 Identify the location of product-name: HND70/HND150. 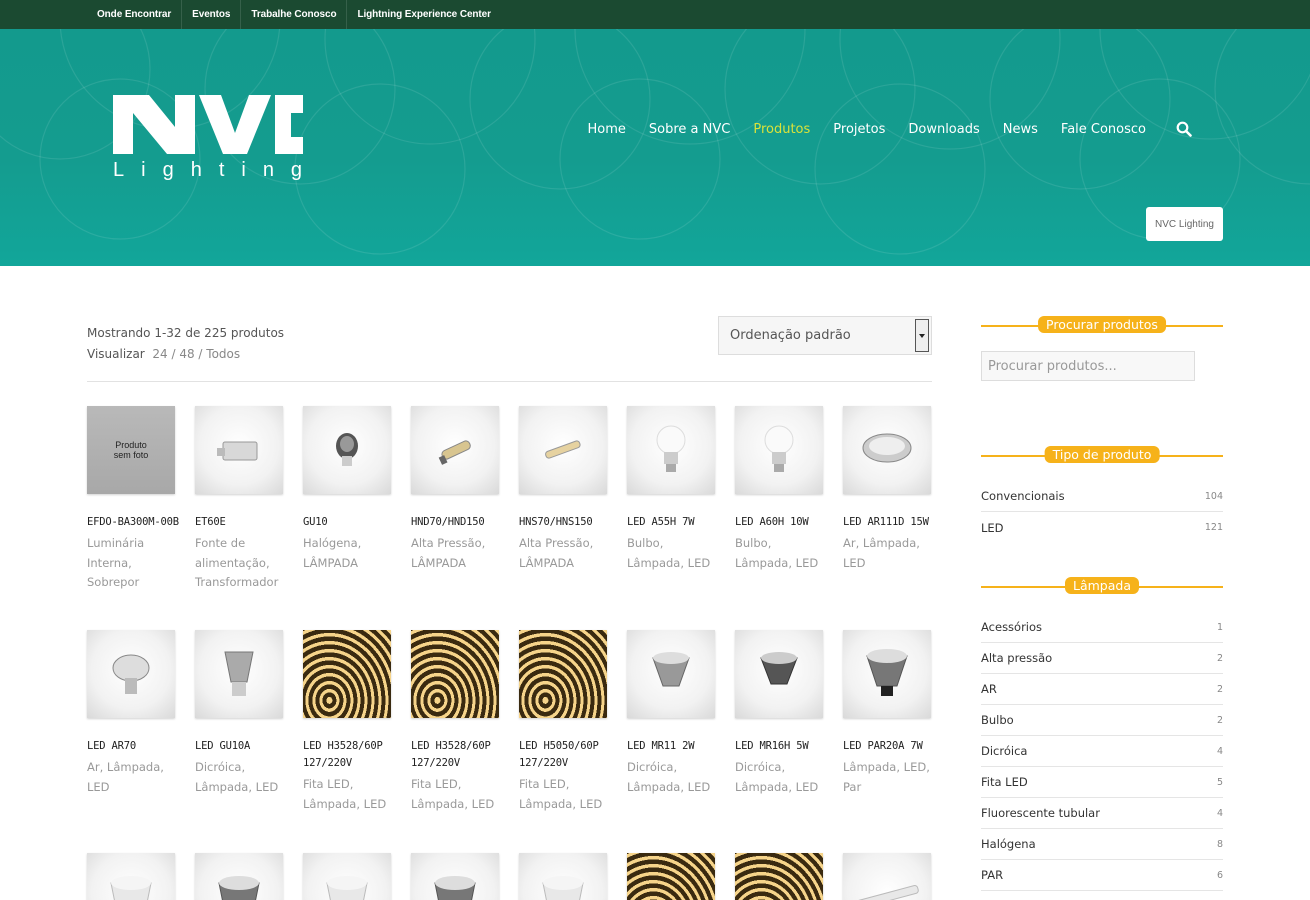
(457, 522).